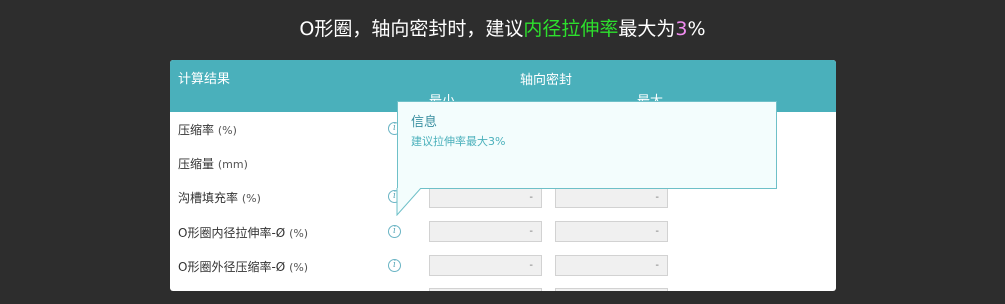 Image resolution: width=1005 pixels, height=304 pixels. Describe the element at coordinates (611, 231) in the screenshot. I see `inner-stretch-max-value: -` at that location.